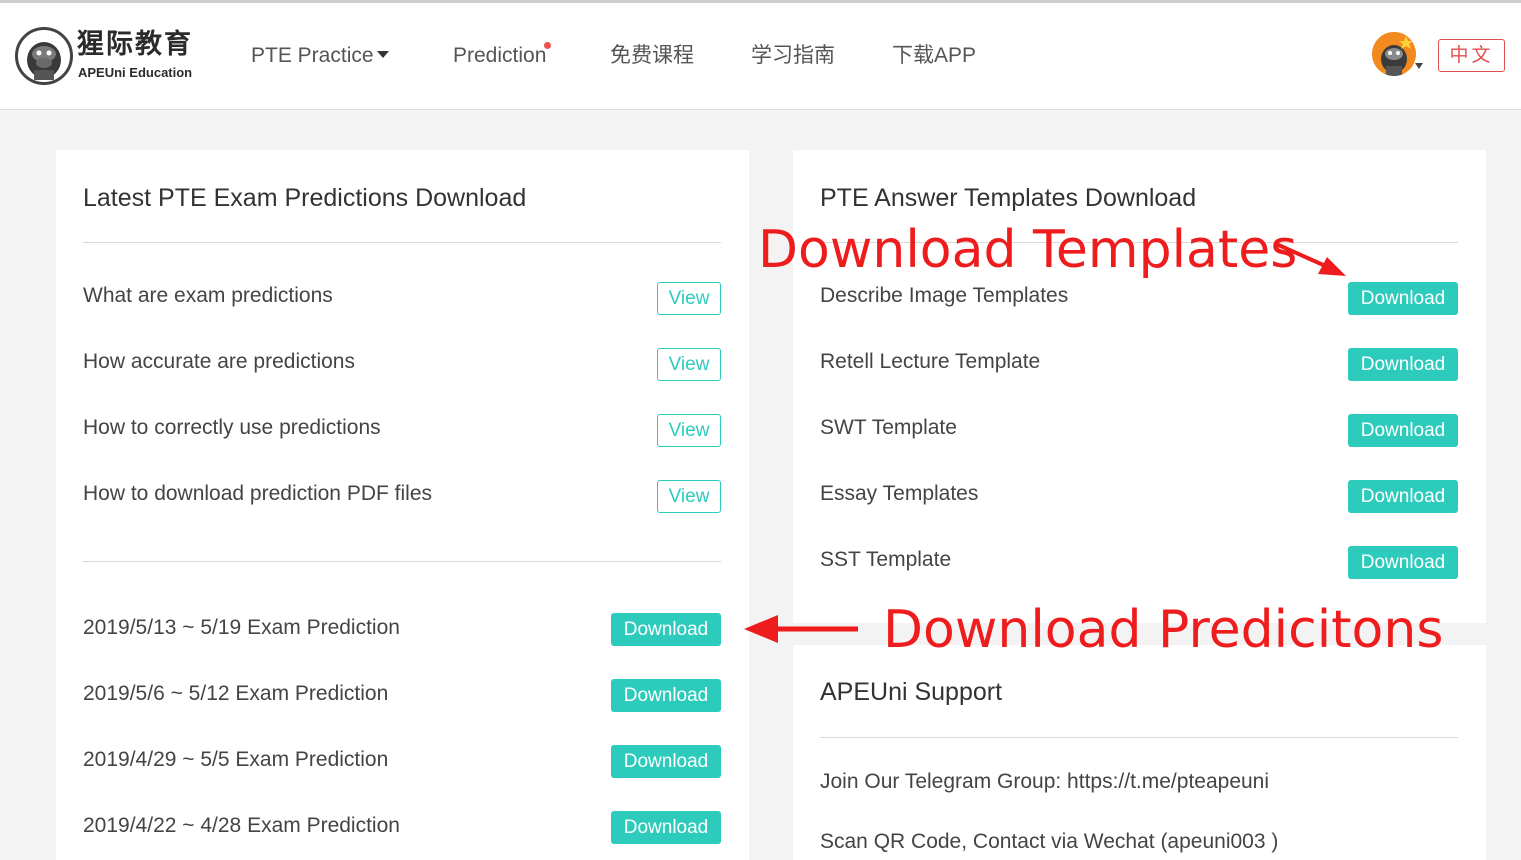  Describe the element at coordinates (241, 825) in the screenshot. I see `prediction-row-label: 2019/4/22 ~ 4/28 Exam Prediction` at that location.